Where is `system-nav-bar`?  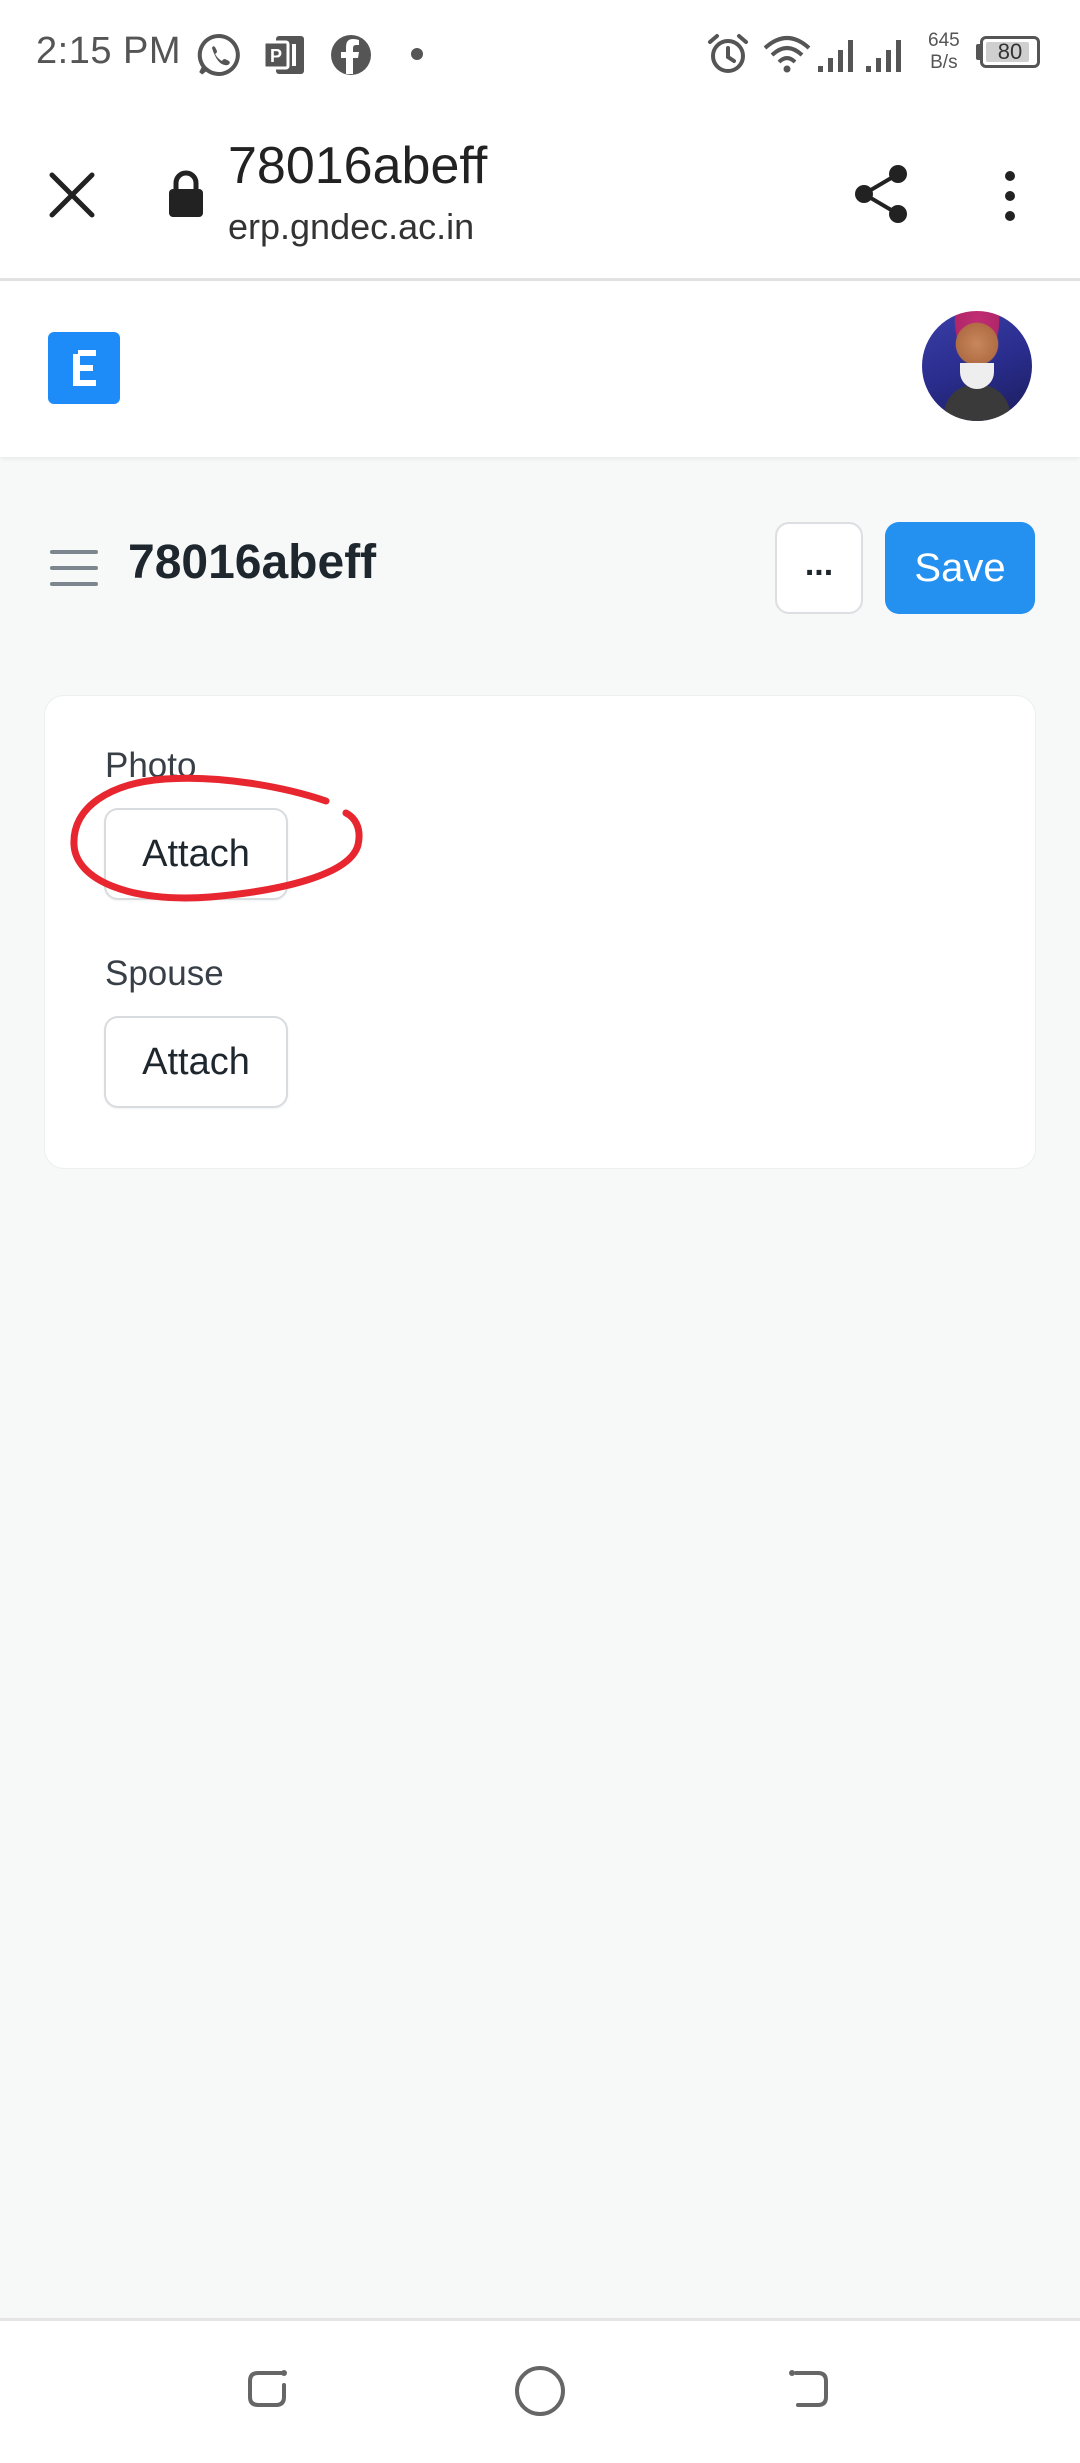
system-nav-bar is located at coordinates (540, 2390).